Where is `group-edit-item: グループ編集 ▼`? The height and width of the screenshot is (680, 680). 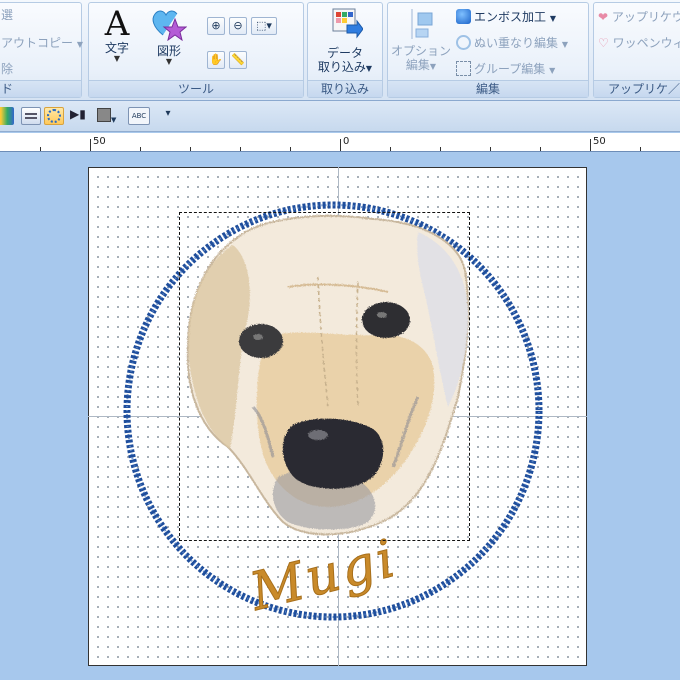
group-edit-item: グループ編集 ▼ is located at coordinates (505, 70).